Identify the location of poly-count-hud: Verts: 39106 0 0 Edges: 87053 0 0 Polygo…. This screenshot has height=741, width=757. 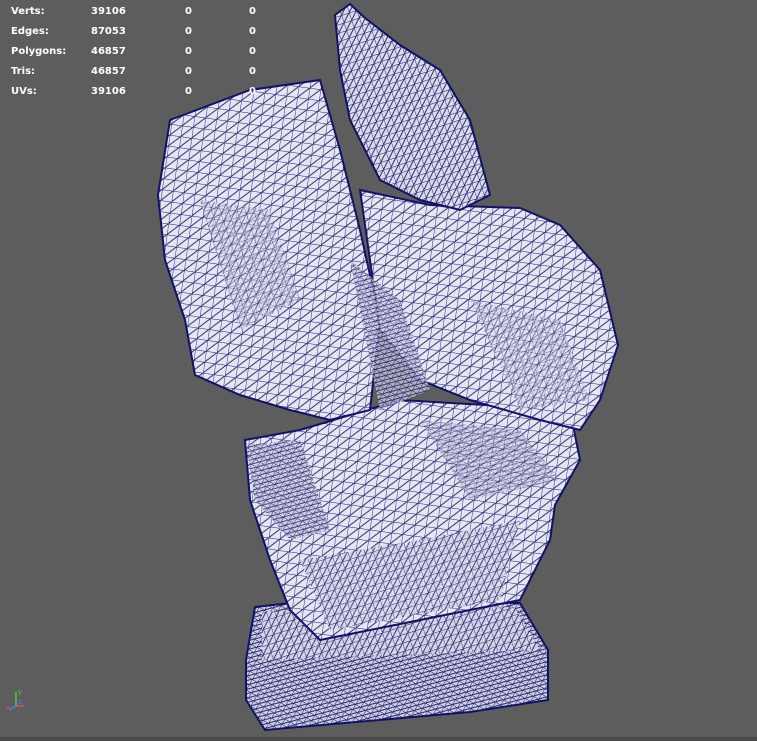
(141, 52).